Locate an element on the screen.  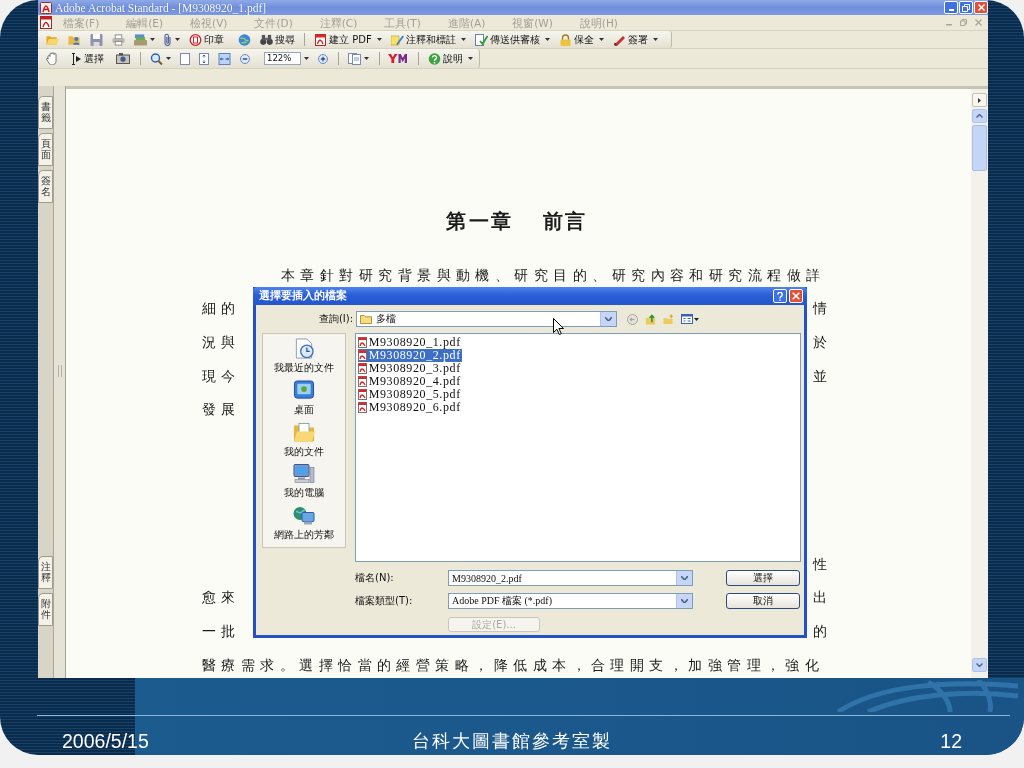
search-button: 搜尋 is located at coordinates (277, 39).